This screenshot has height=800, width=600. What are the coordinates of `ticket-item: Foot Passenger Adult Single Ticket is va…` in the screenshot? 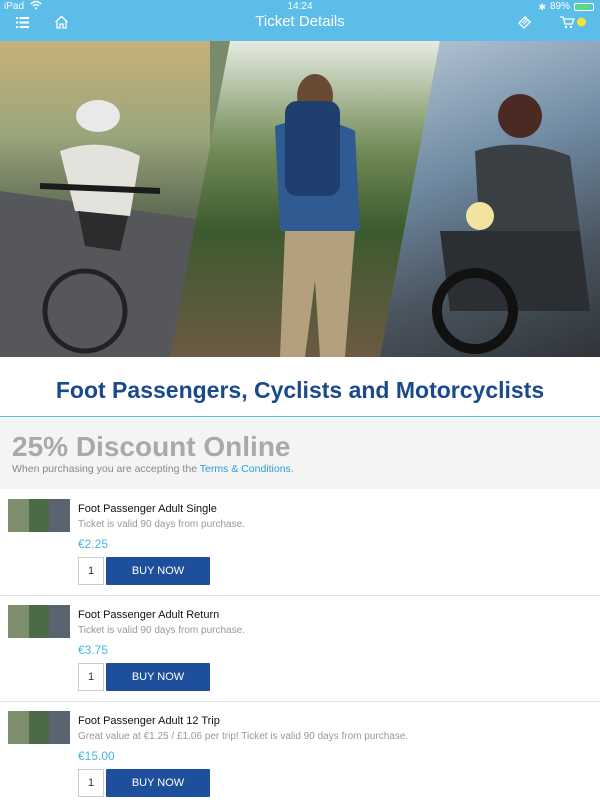 It's located at (300, 543).